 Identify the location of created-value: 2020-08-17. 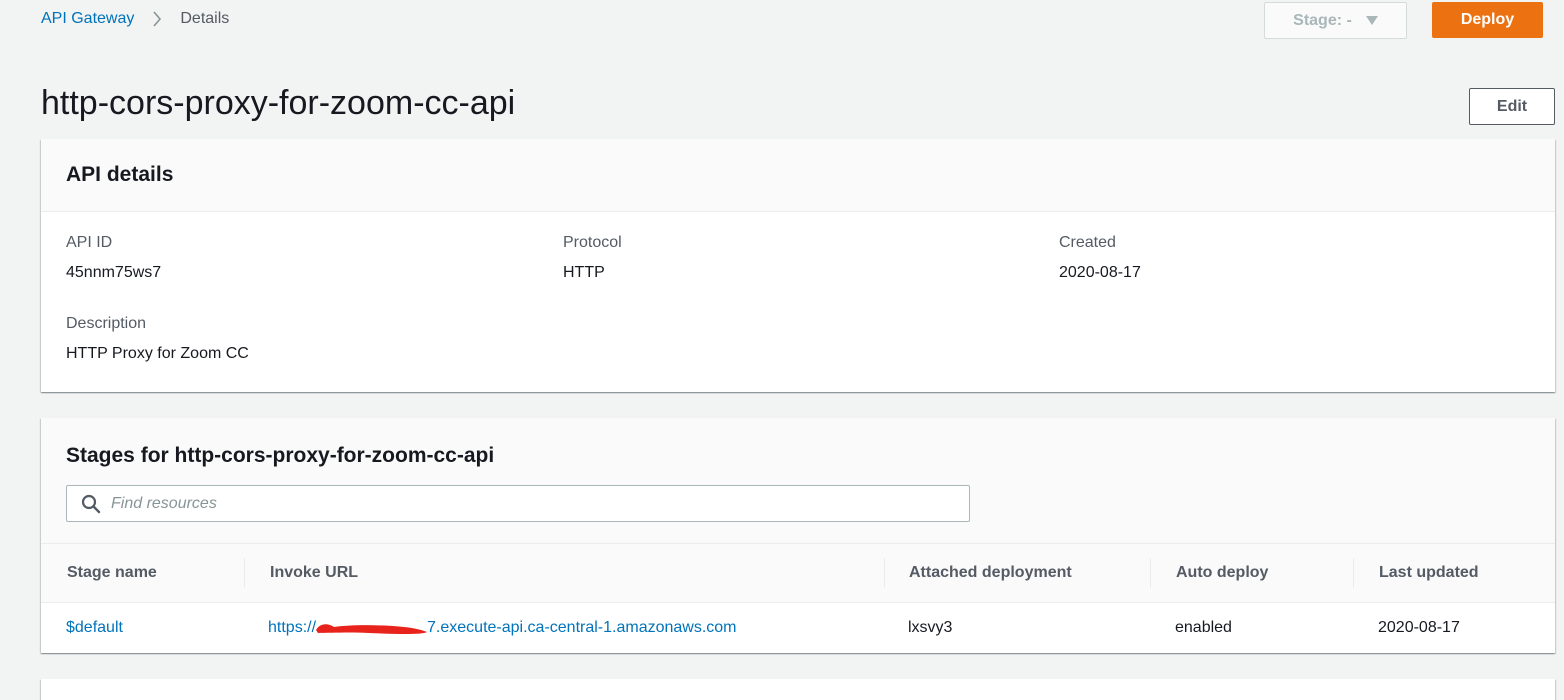
(1100, 272).